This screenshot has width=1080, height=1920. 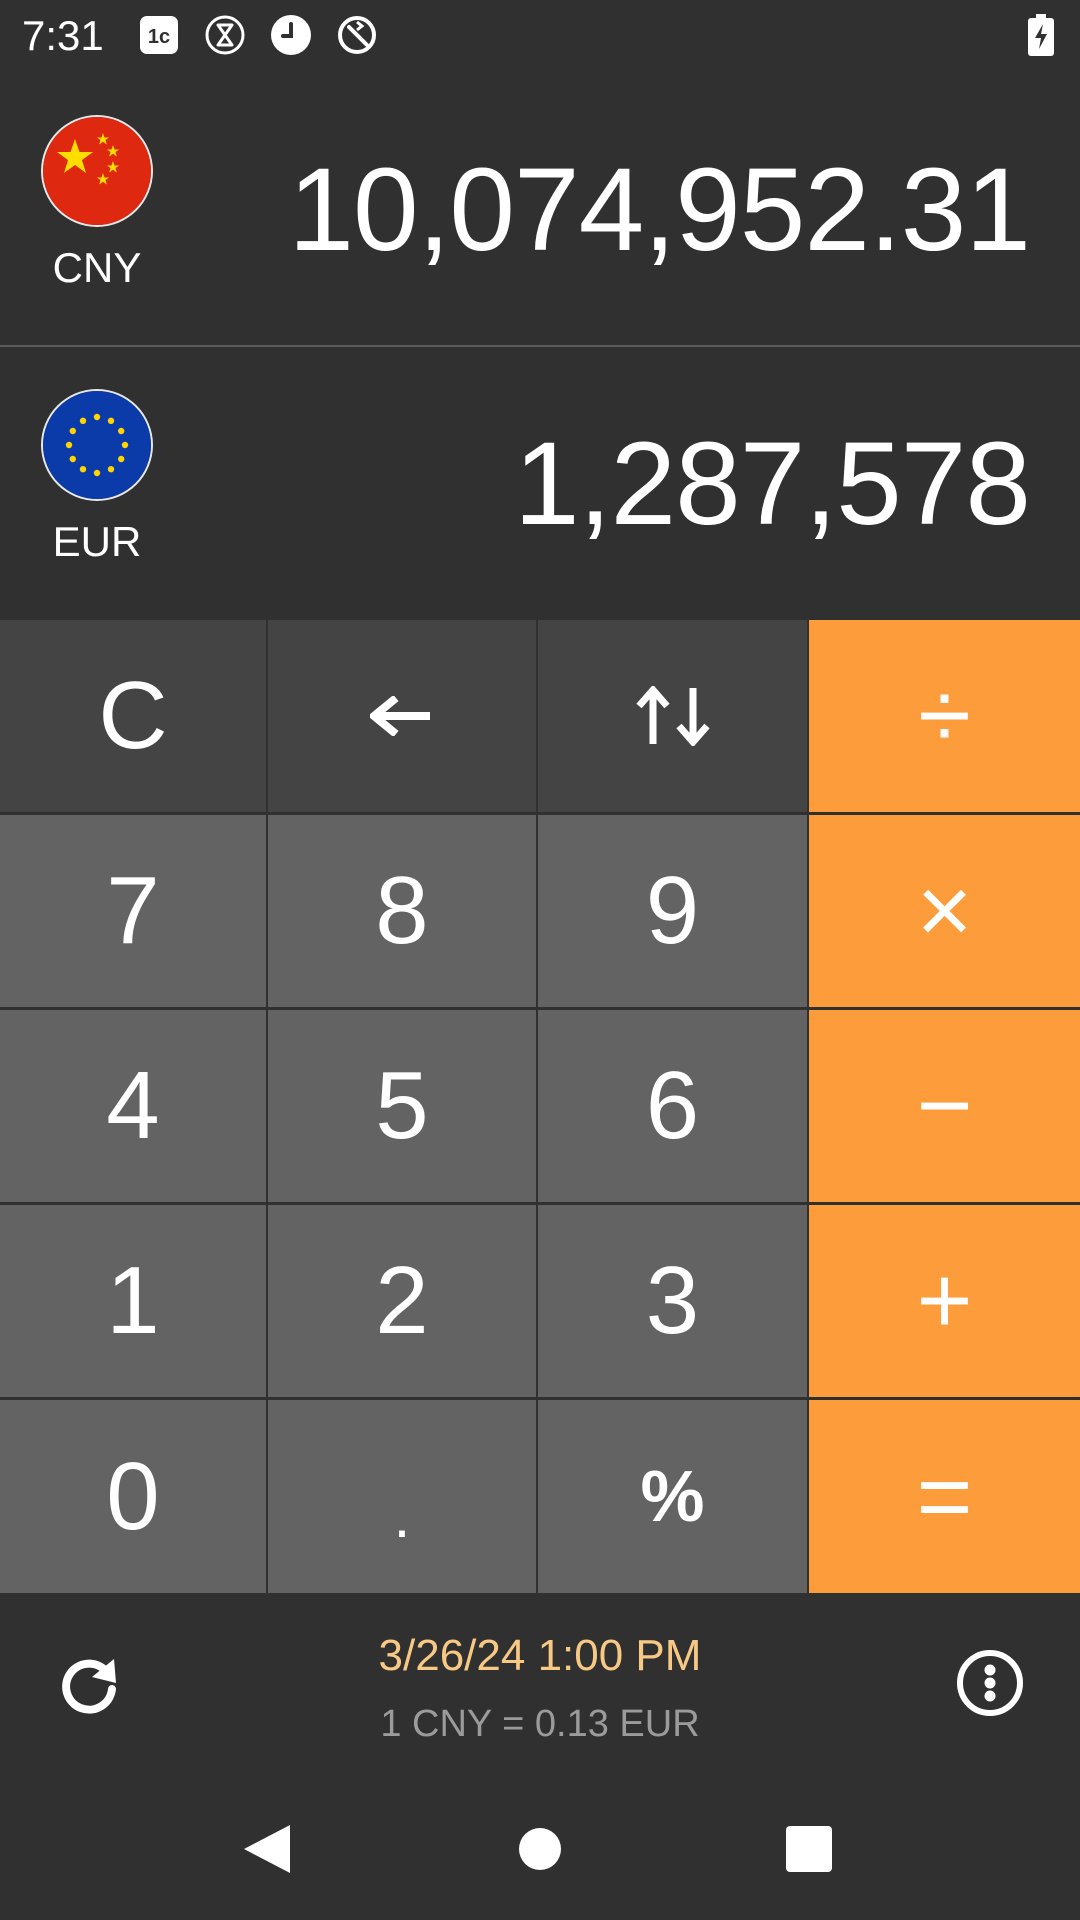 I want to click on digit-4-label: 4, so click(x=133, y=1105).